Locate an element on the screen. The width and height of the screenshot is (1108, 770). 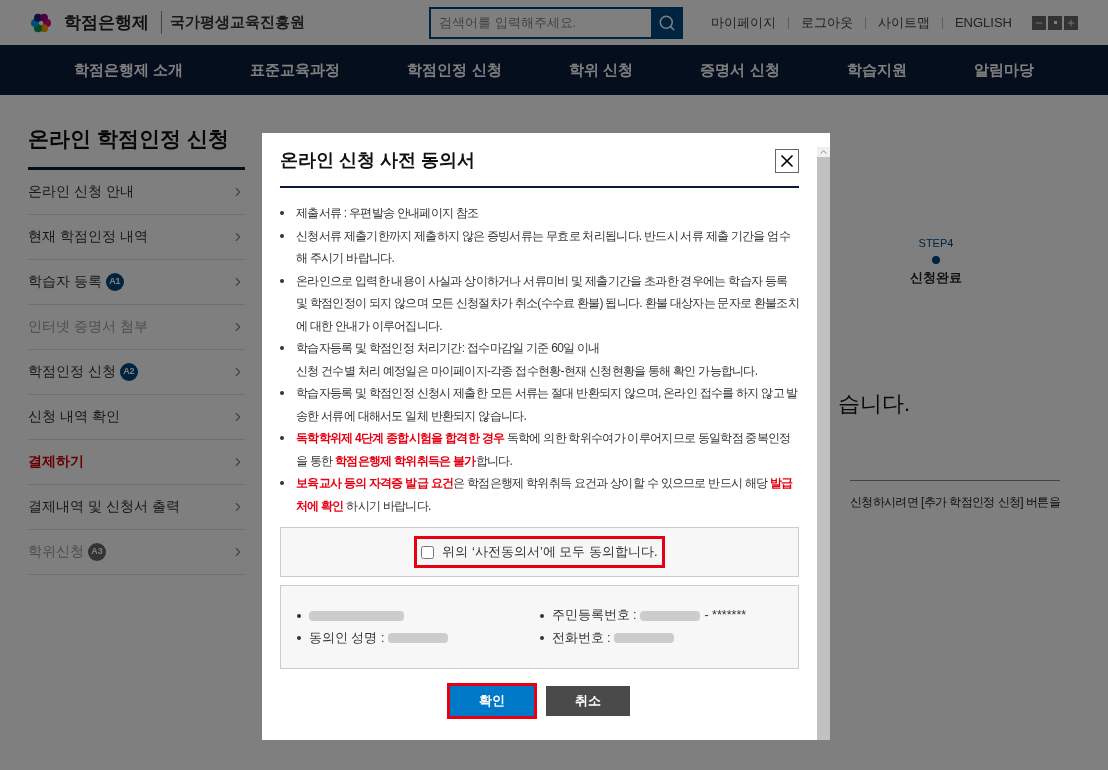
sidebar-item: 학점인정 신청 A2 is located at coordinates (136, 372).